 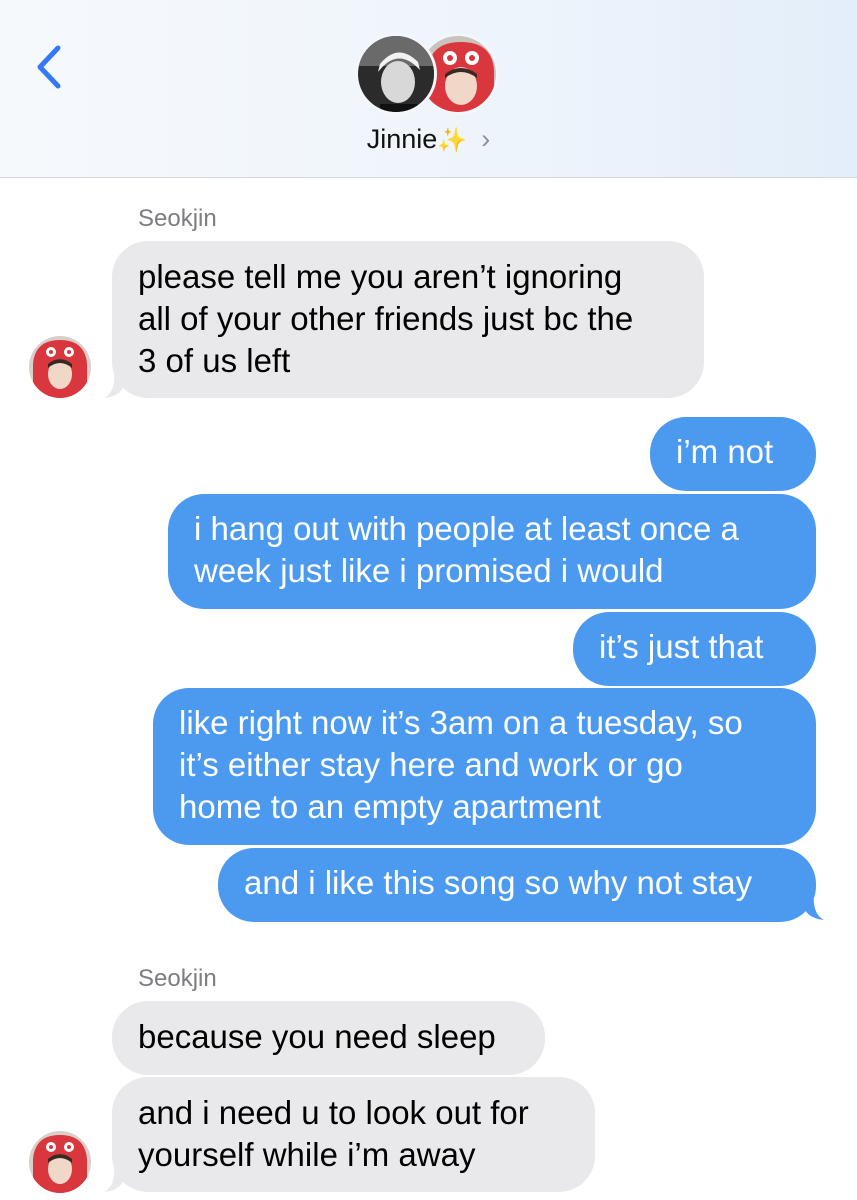 I want to click on chevron-left-icon, so click(x=49, y=67).